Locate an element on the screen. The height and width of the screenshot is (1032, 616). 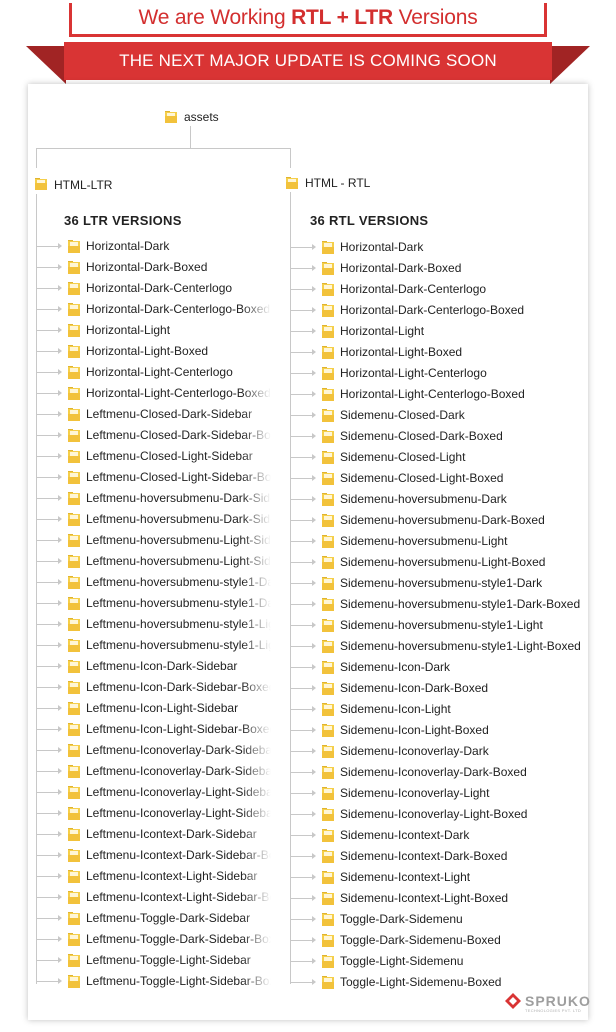
folder-list-item: Leftmenu-Icontext-Dark-Sidebar is located at coordinates (156, 834).